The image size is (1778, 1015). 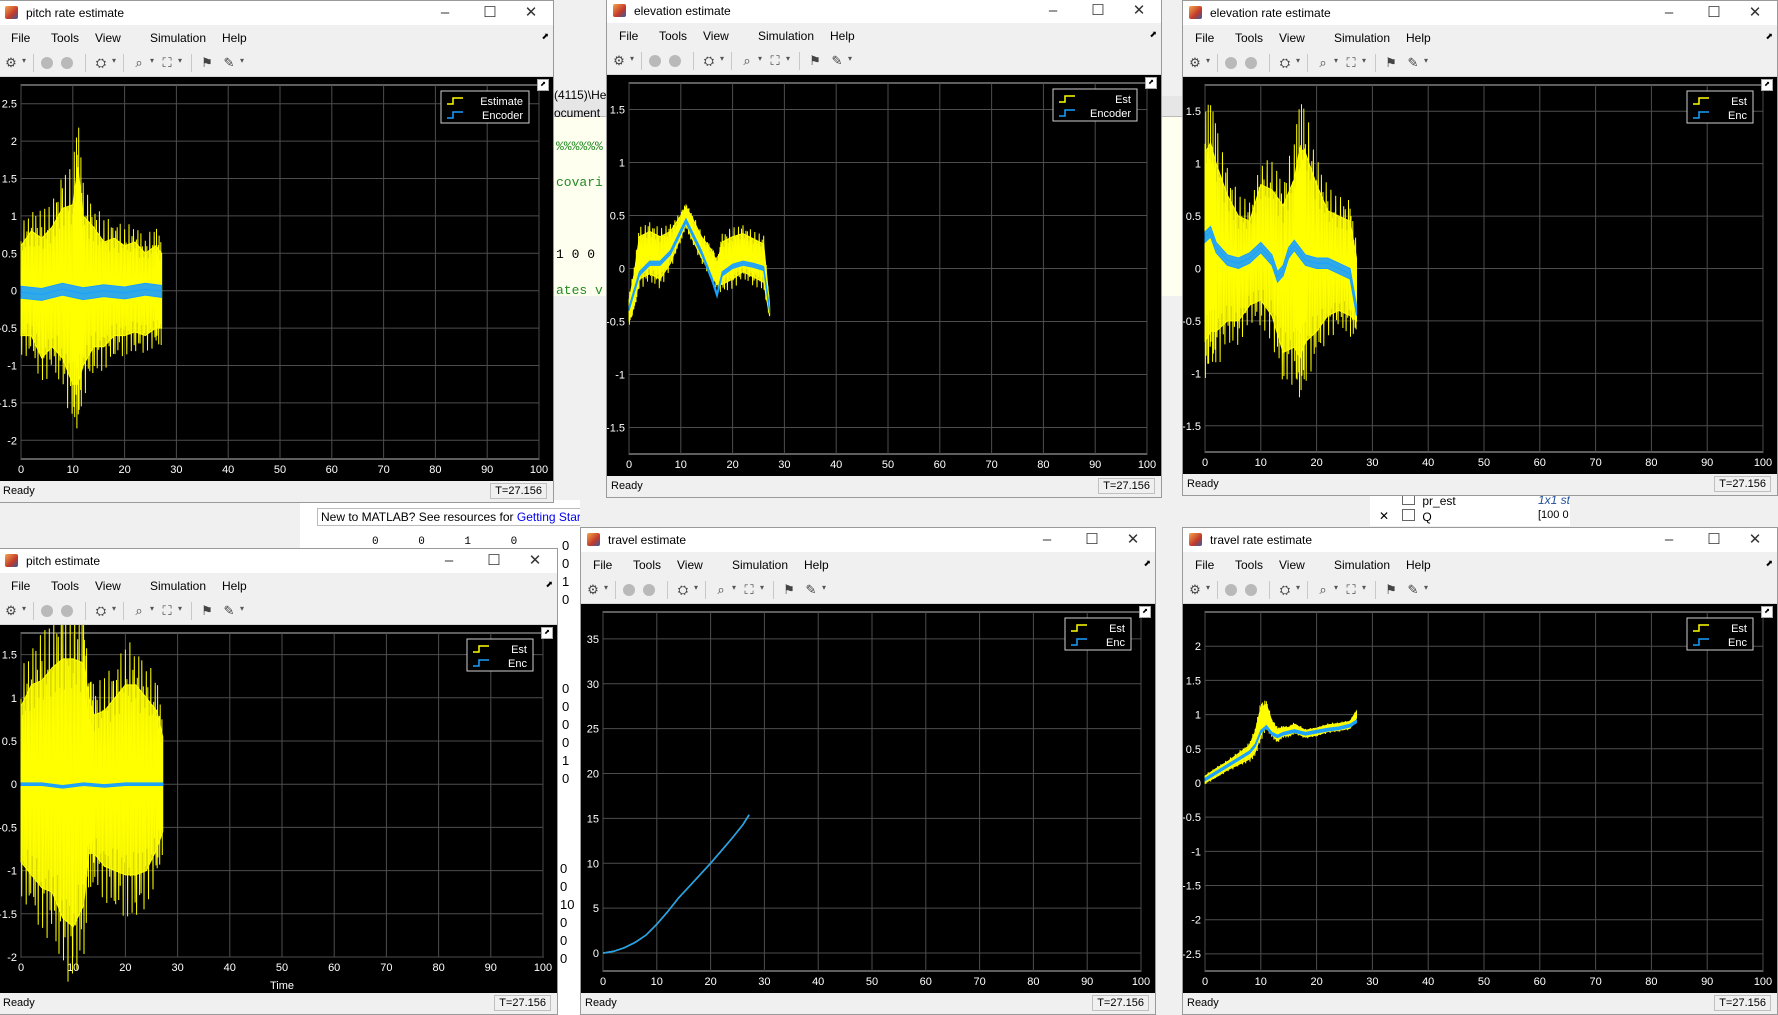 What do you see at coordinates (548, 517) in the screenshot?
I see `getting-started-link: Getting Started` at bounding box center [548, 517].